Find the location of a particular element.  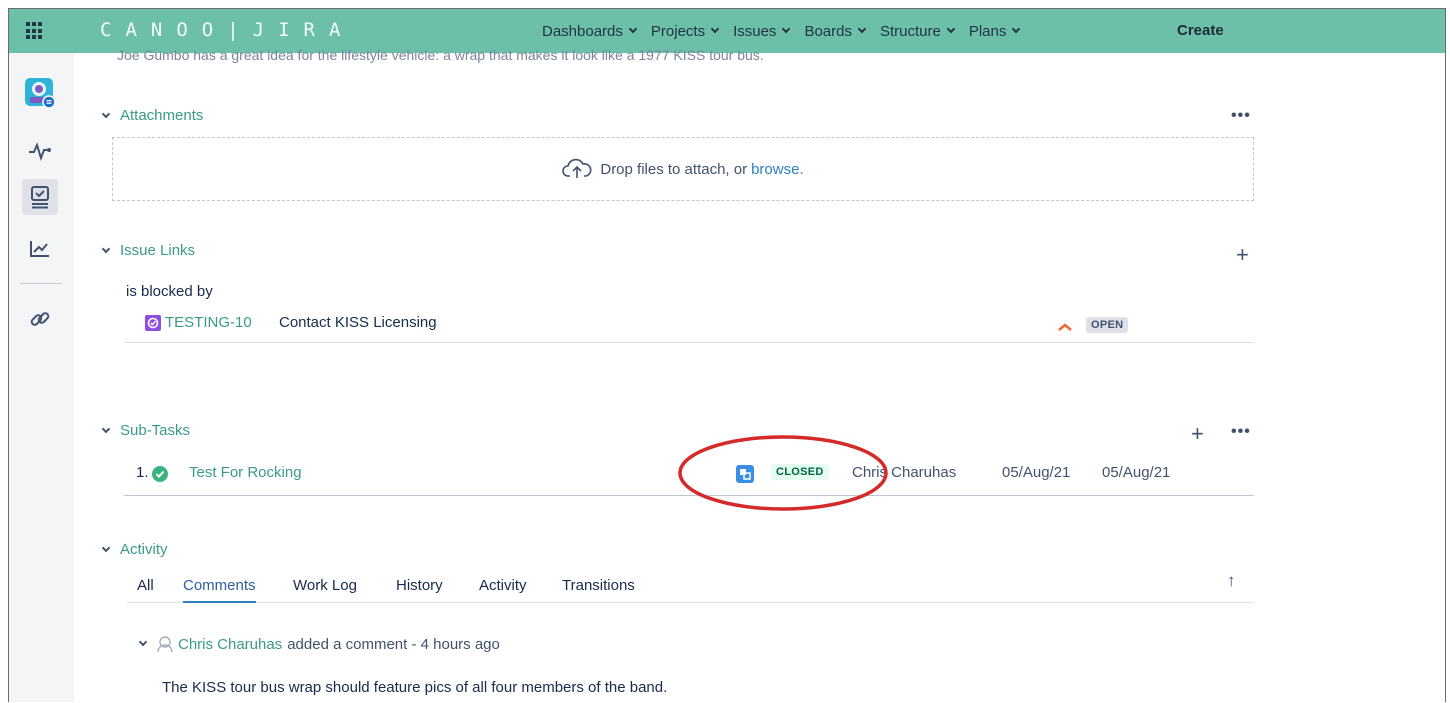

tab-work-log: Work Log is located at coordinates (325, 585).